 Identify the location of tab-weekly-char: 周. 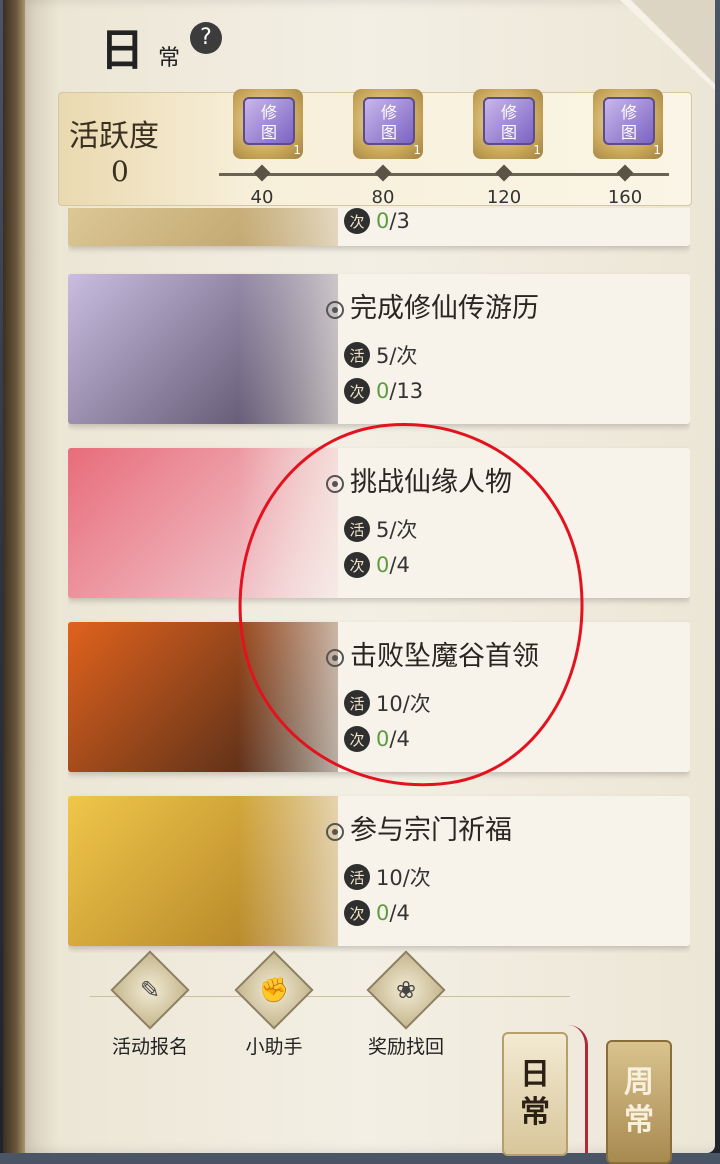
(639, 1082).